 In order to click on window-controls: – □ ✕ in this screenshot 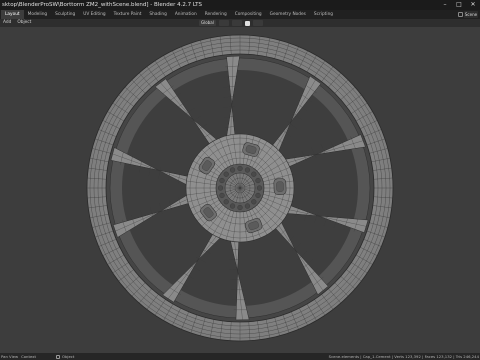, I will do `click(459, 5)`.